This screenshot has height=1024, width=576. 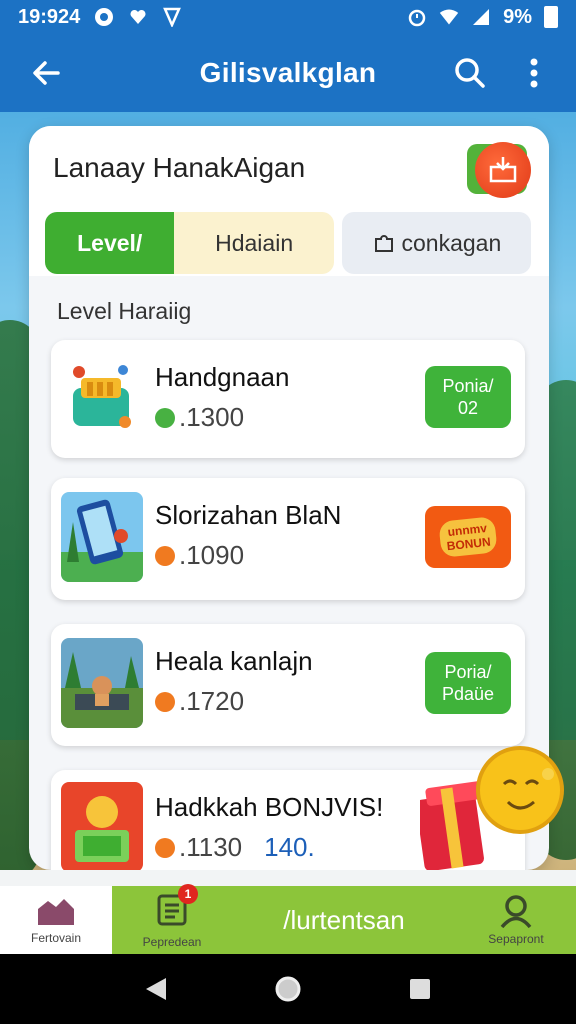 I want to click on more-vertical-icon, so click(x=534, y=73).